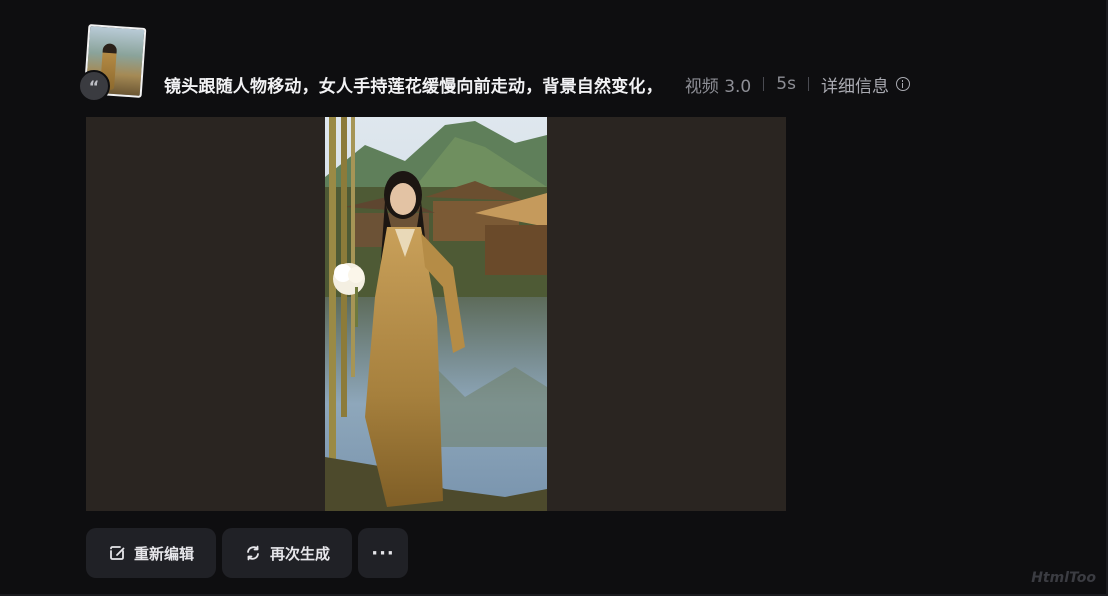 This screenshot has height=596, width=1108. Describe the element at coordinates (902, 84) in the screenshot. I see `info-icon` at that location.